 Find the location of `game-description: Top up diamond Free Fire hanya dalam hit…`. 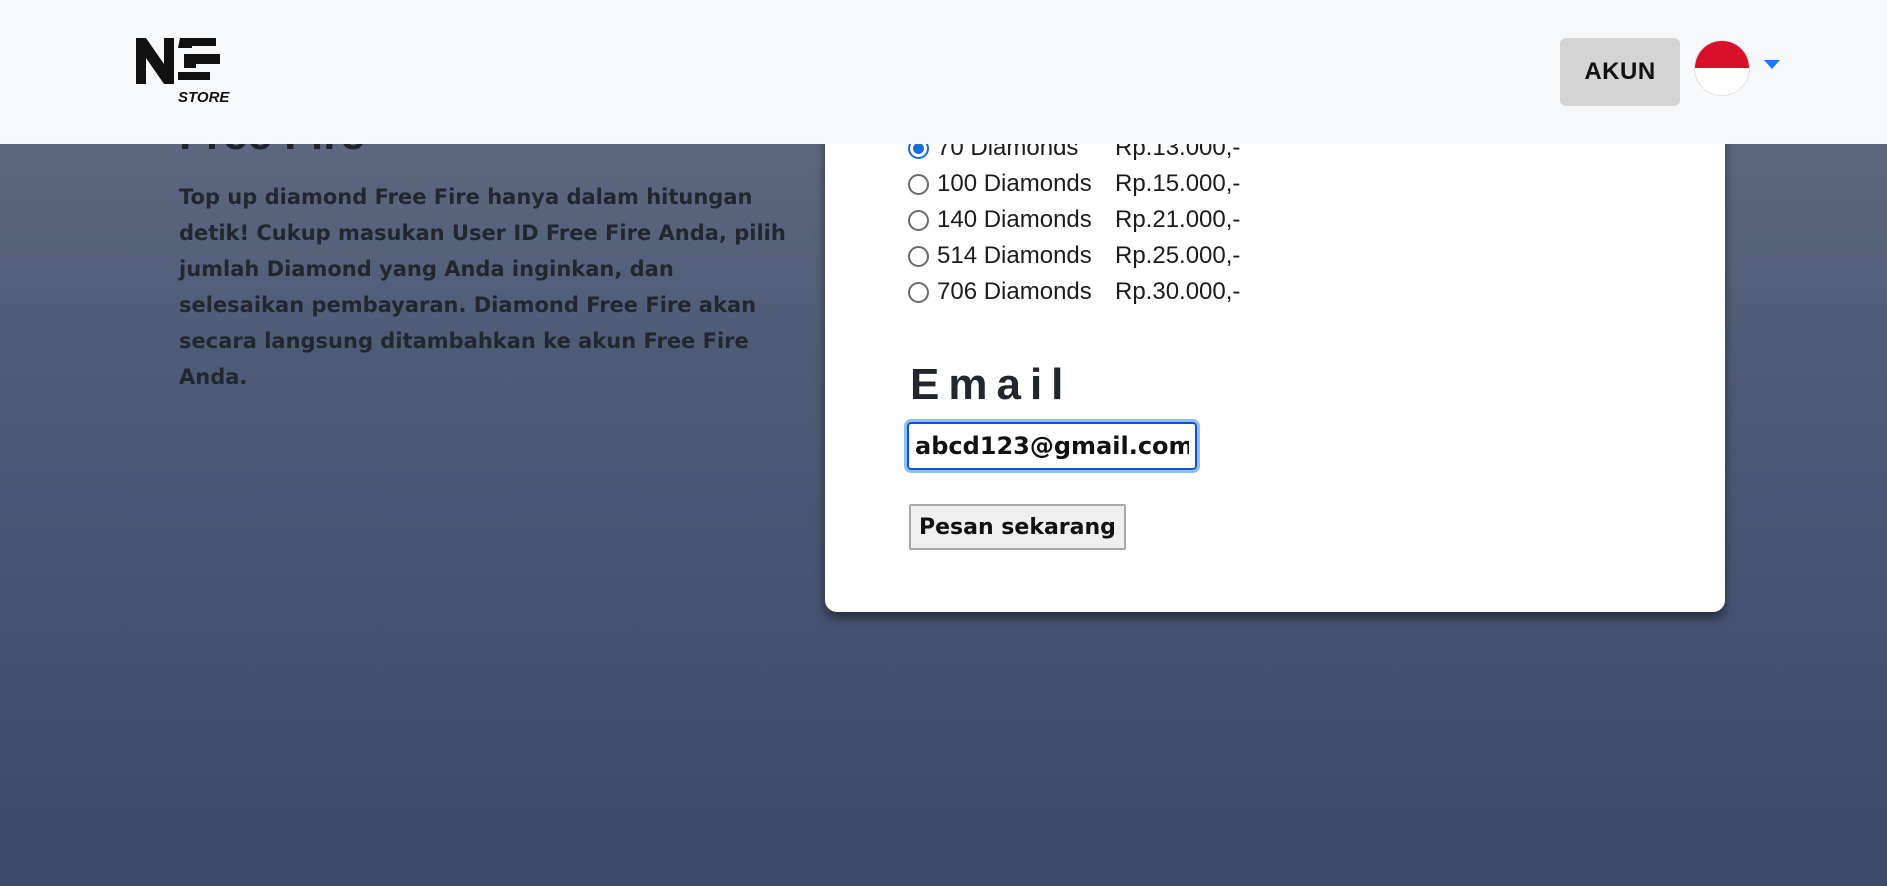

game-description: Top up diamond Free Fire hanya dalam hit… is located at coordinates (482, 287).